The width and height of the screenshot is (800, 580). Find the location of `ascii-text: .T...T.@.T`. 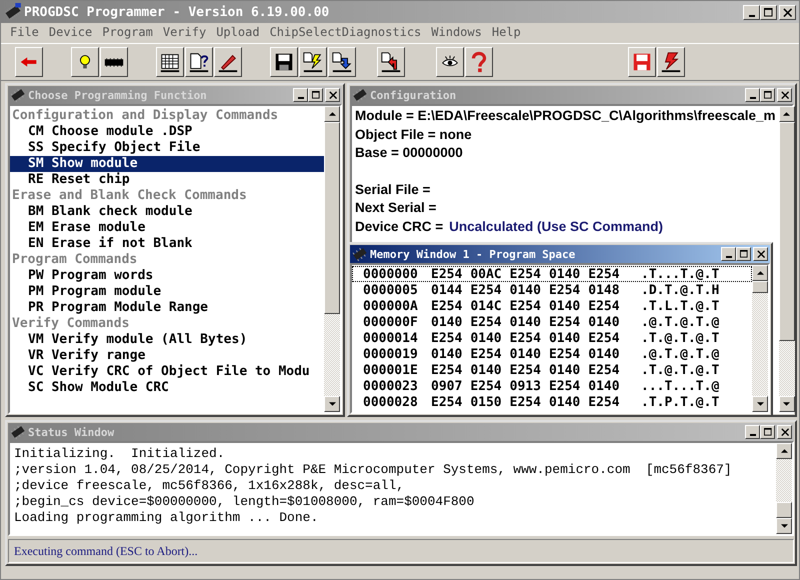

ascii-text: .T...T.@.T is located at coordinates (680, 274).